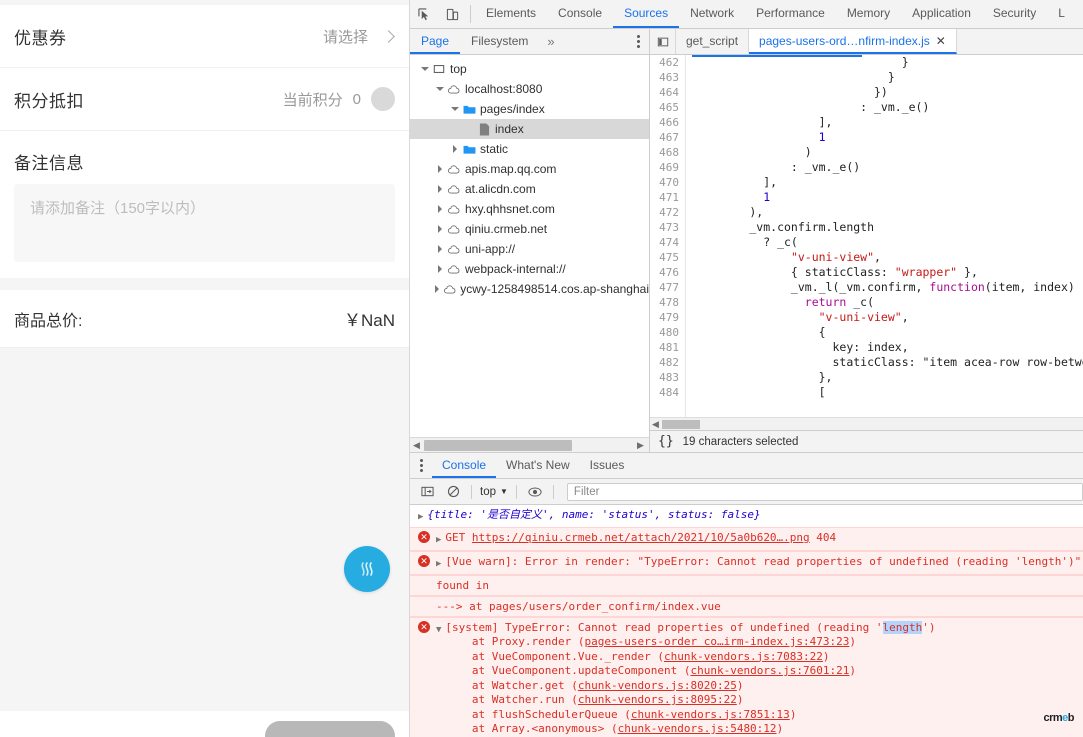  What do you see at coordinates (769, 670) in the screenshot?
I see `console-link: chunk-vendors.js:7601:21` at bounding box center [769, 670].